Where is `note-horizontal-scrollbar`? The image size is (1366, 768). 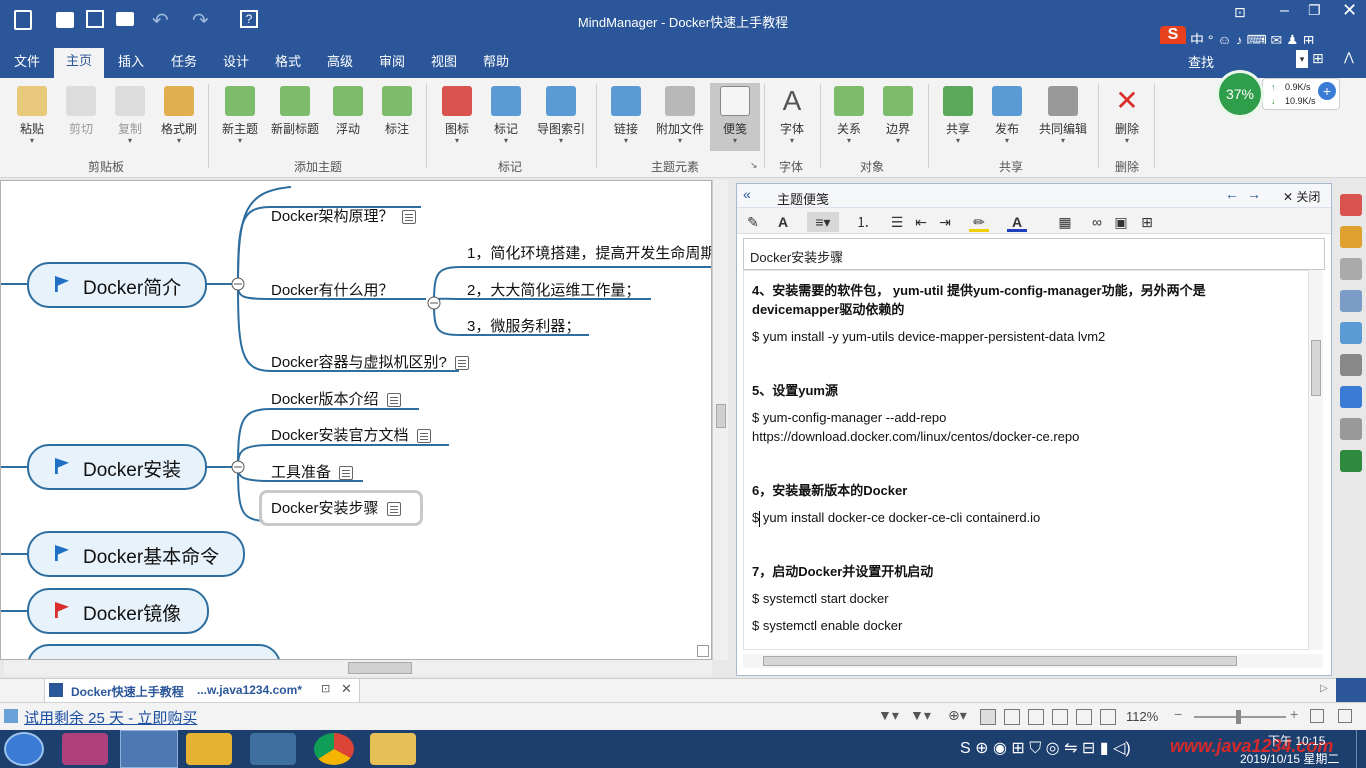
note-horizontal-scrollbar is located at coordinates (1033, 661).